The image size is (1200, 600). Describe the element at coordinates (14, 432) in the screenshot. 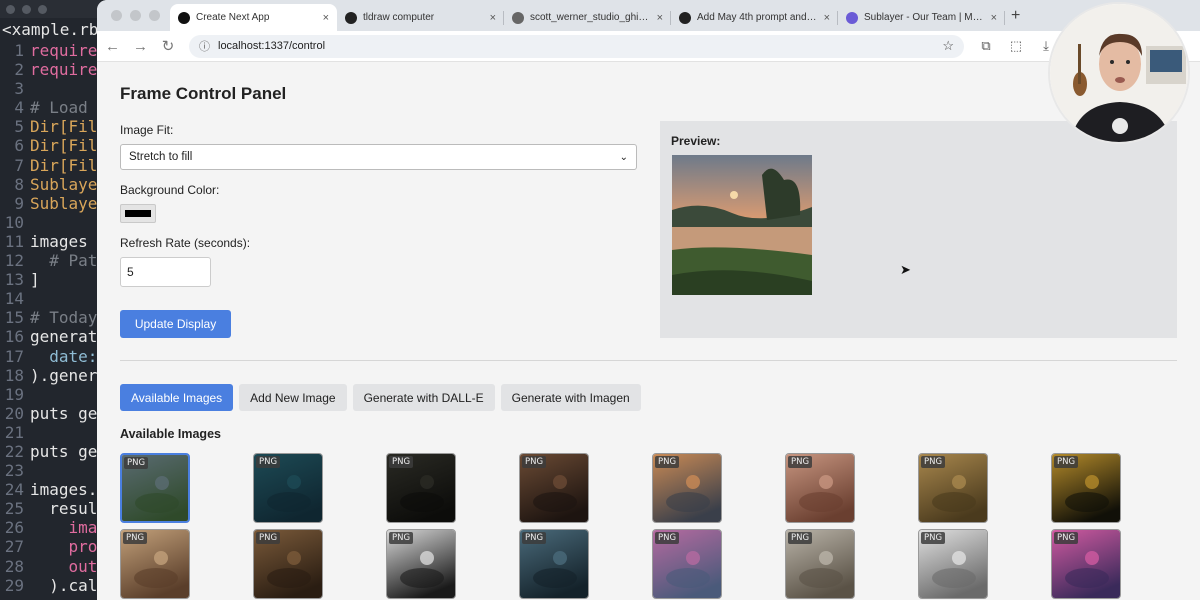

I see `line-number: 21` at that location.